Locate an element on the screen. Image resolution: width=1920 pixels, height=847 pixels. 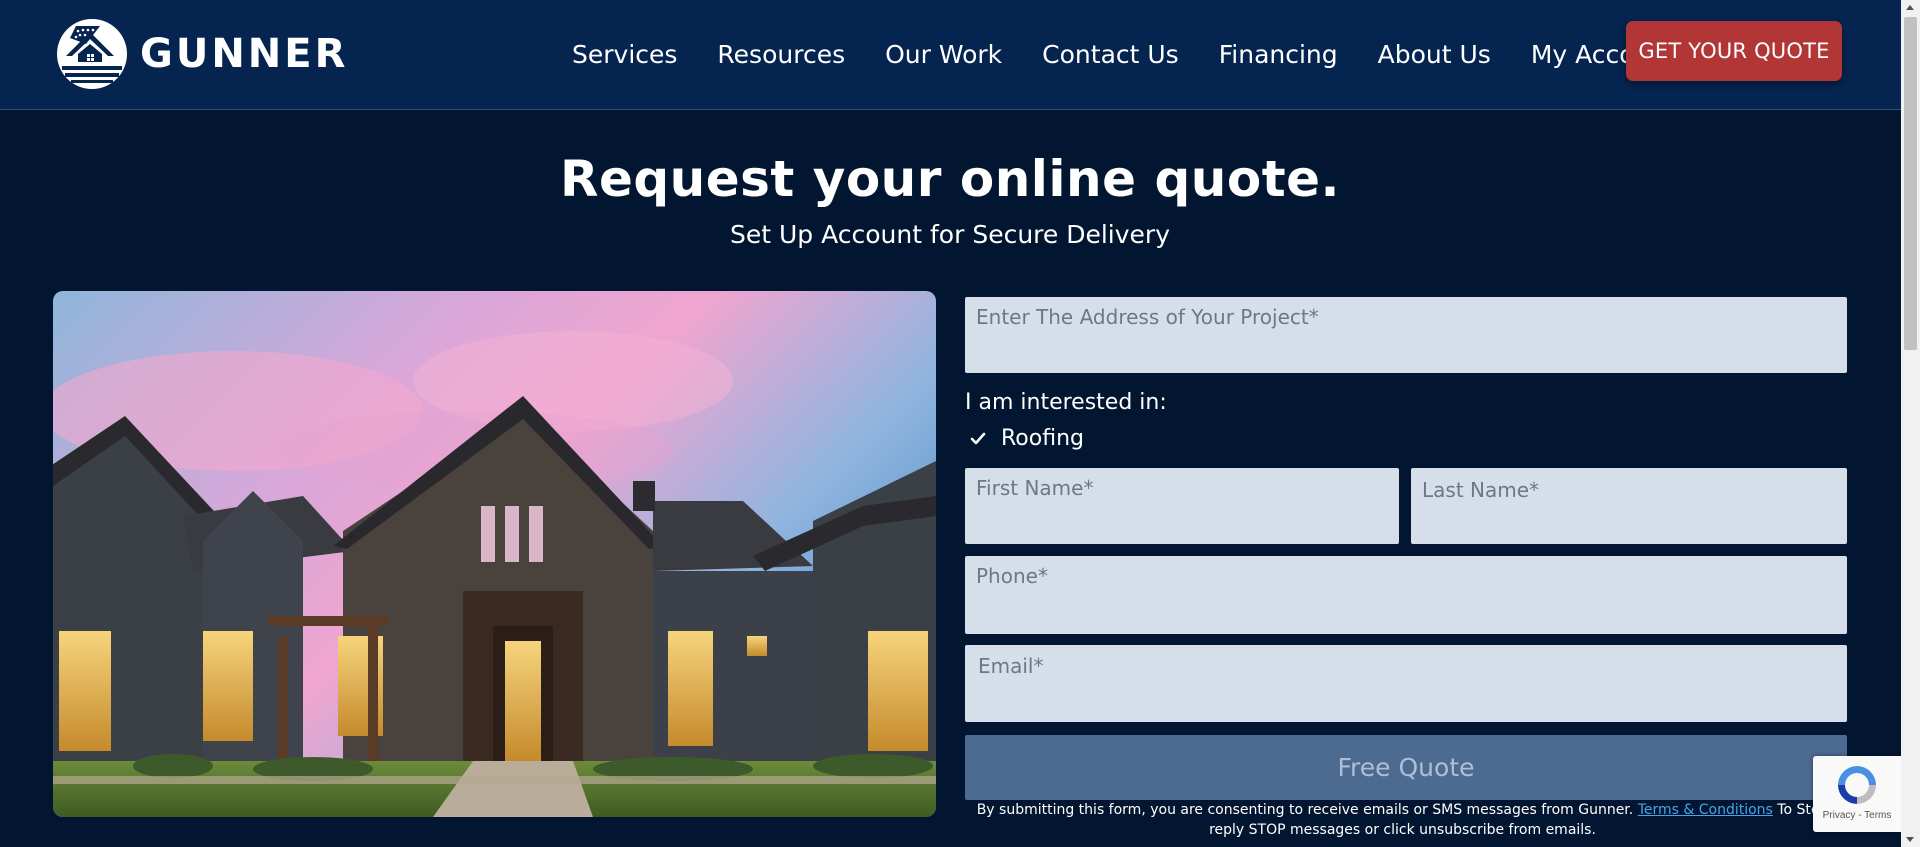
free-quote-button: Free Quote is located at coordinates (1406, 767).